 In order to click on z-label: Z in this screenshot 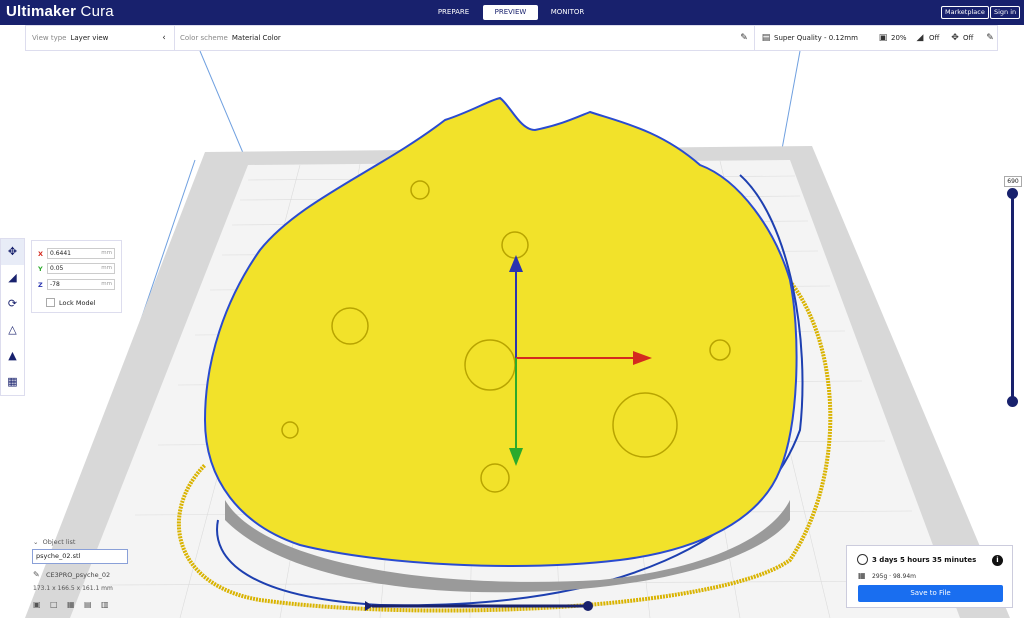, I will do `click(40, 284)`.